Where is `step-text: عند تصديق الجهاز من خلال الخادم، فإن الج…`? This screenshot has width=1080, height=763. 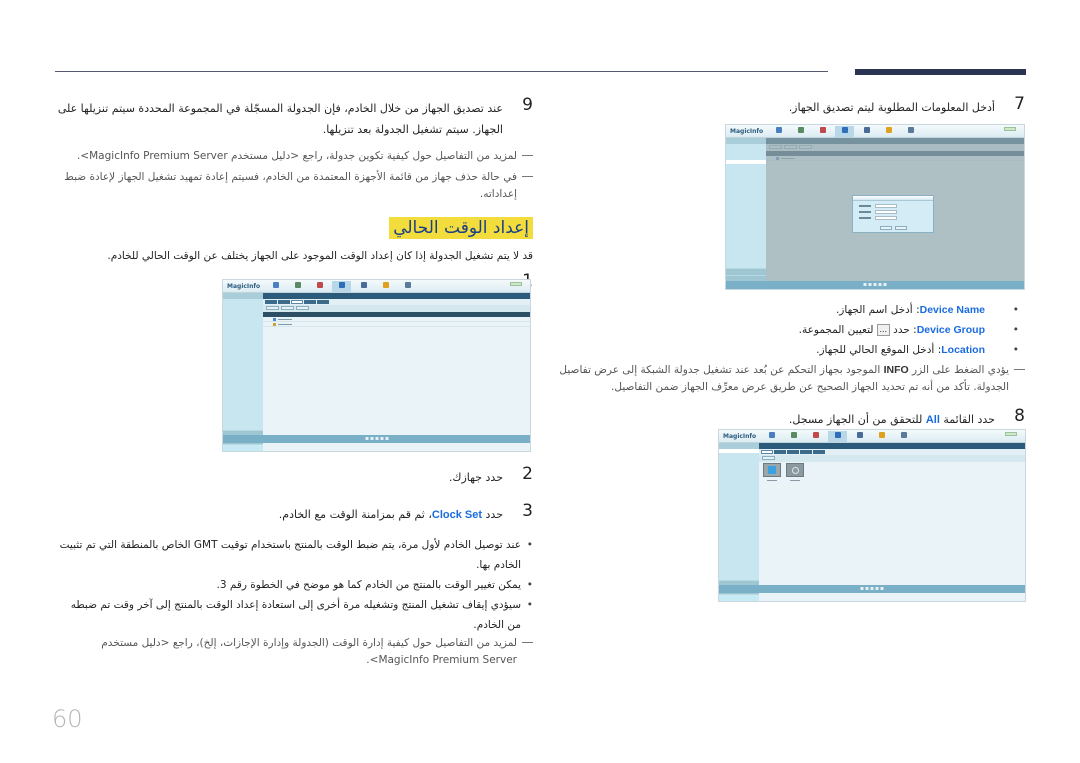
step-text: عند تصديق الجهاز من خلال الخادم، فإن الج… is located at coordinates (280, 119).